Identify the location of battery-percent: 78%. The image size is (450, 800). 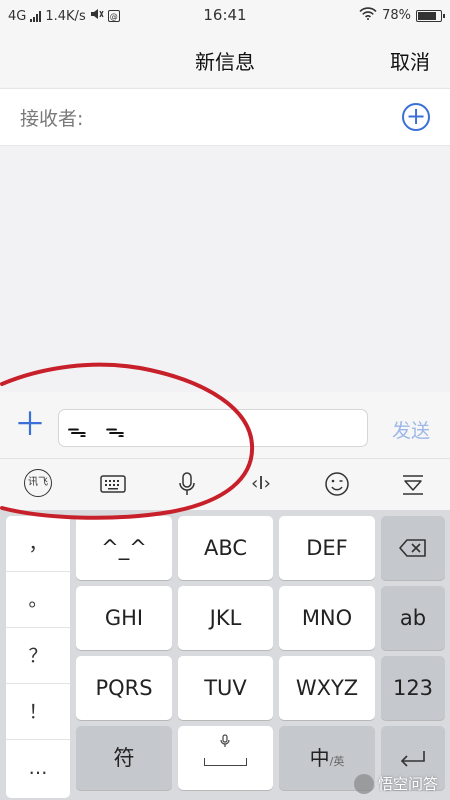
(396, 15).